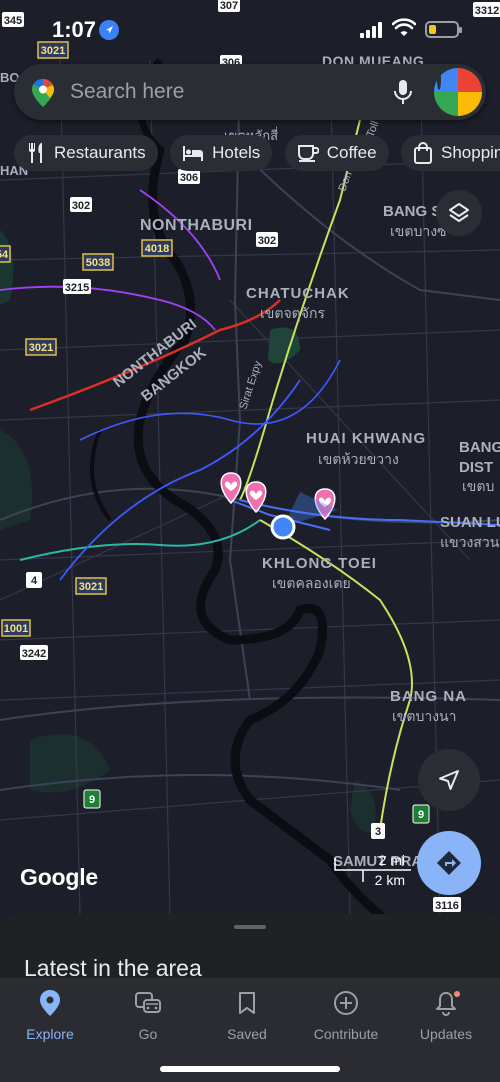 The width and height of the screenshot is (500, 1082). What do you see at coordinates (412, 211) in the screenshot?
I see `label-bang-sue: BANG S` at bounding box center [412, 211].